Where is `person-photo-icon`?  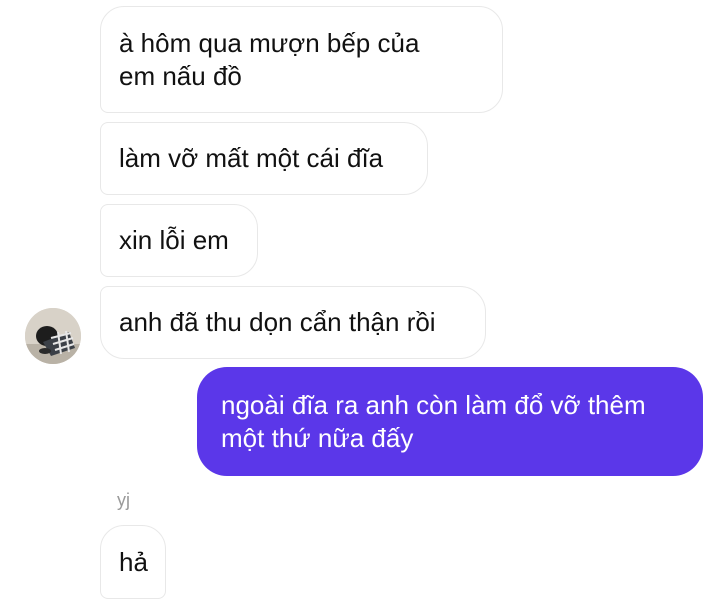
person-photo-icon is located at coordinates (53, 336).